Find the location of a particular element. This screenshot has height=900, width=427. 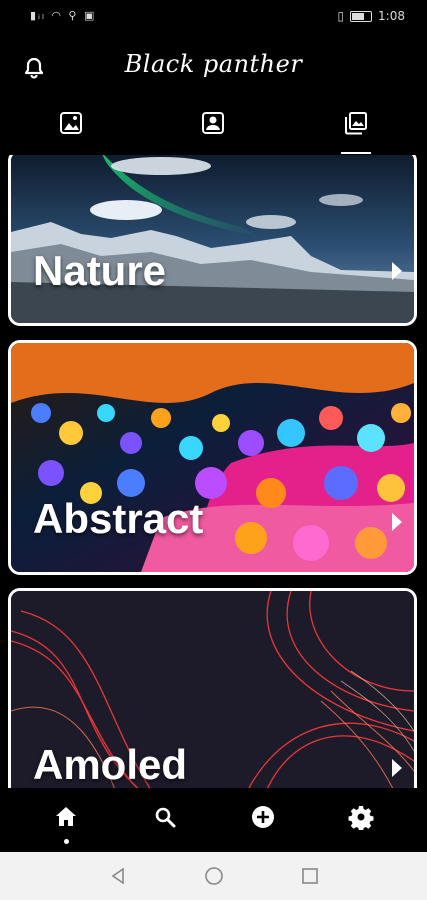

category-tabs is located at coordinates (213, 129).